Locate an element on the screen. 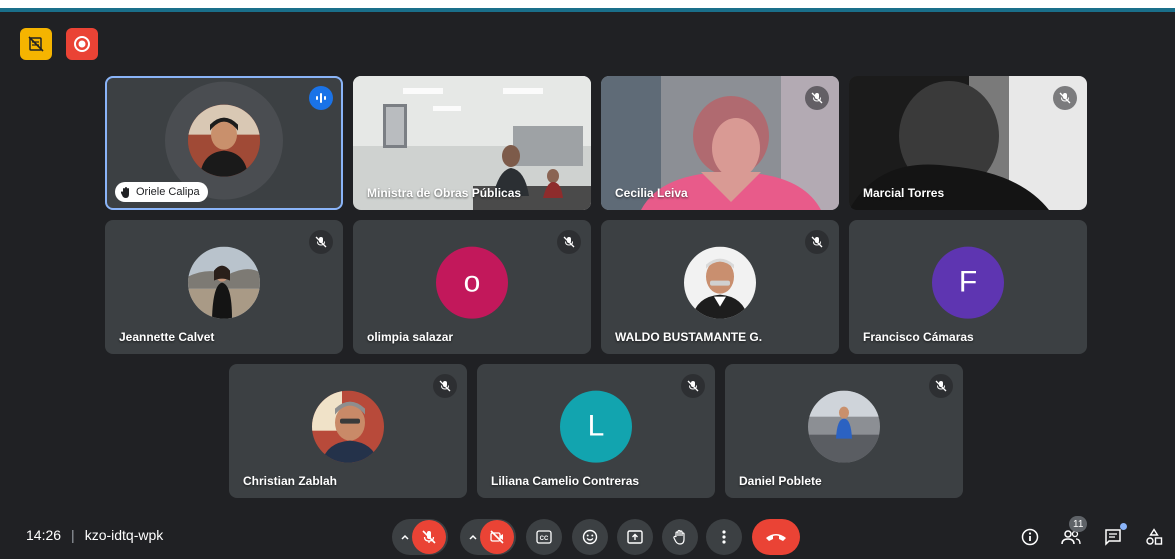 The height and width of the screenshot is (559, 1175). avatar: o is located at coordinates (472, 282).